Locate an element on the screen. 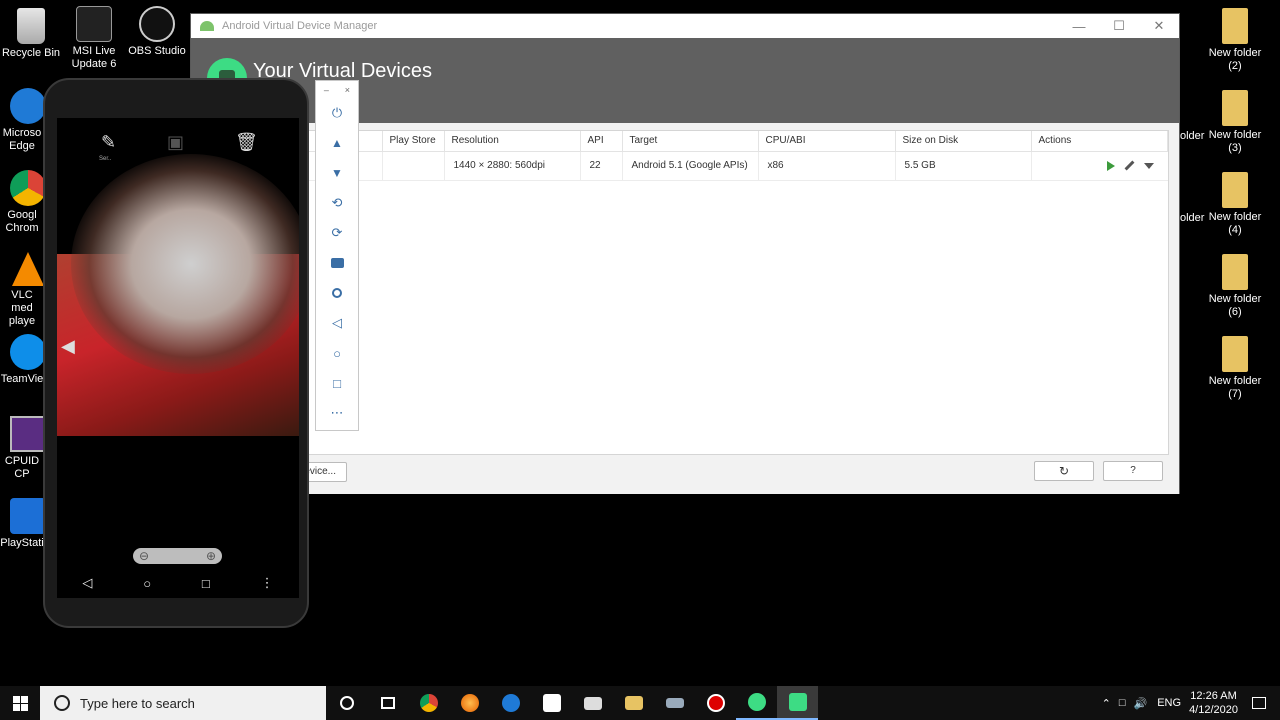 Image resolution: width=1280 pixels, height=720 pixels. network-icon: □ is located at coordinates (1122, 703).